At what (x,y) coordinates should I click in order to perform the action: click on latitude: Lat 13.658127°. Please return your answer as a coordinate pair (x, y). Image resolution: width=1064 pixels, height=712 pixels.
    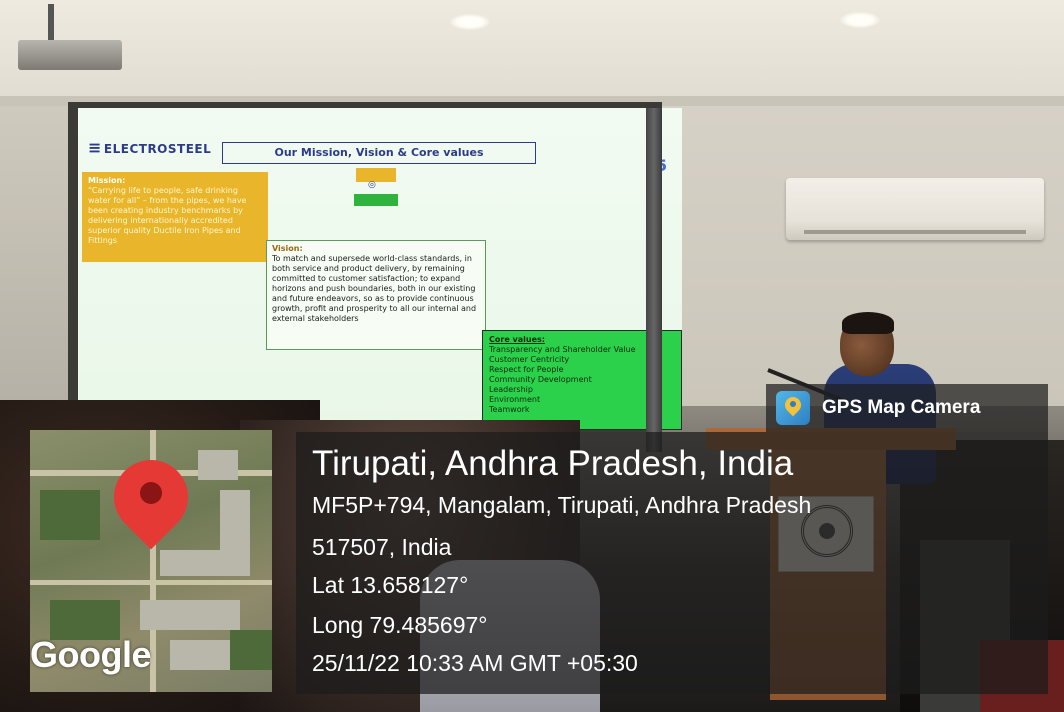
    Looking at the image, I should click on (390, 585).